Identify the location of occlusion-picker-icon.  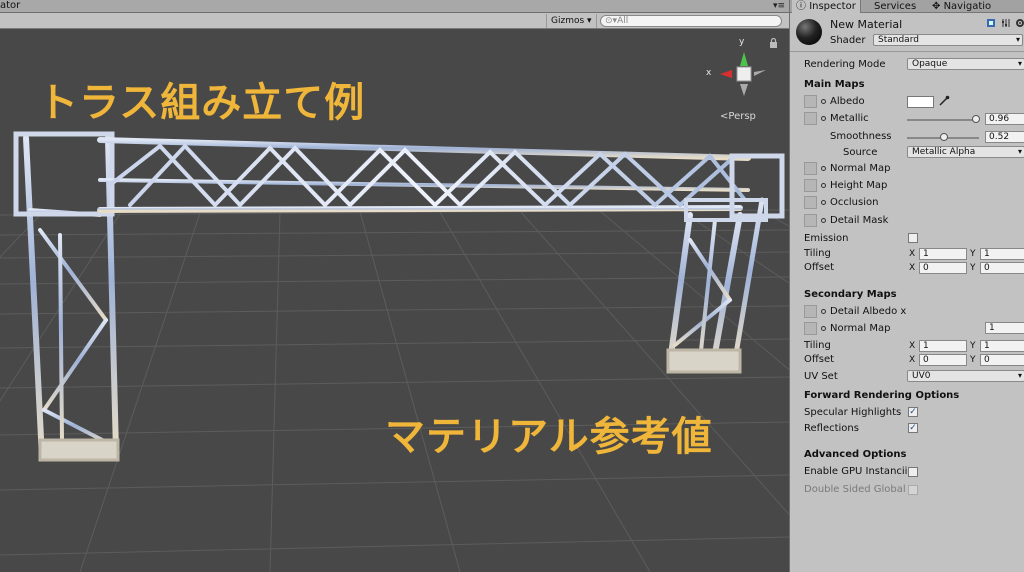
(823, 202).